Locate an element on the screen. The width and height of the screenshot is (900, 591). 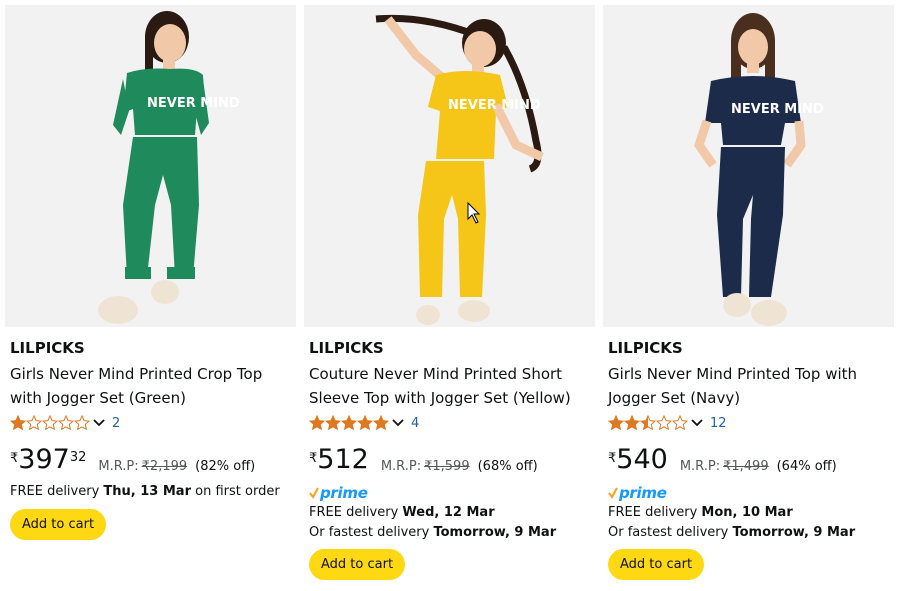
delivery-date: Thu, 13 Mar is located at coordinates (147, 491).